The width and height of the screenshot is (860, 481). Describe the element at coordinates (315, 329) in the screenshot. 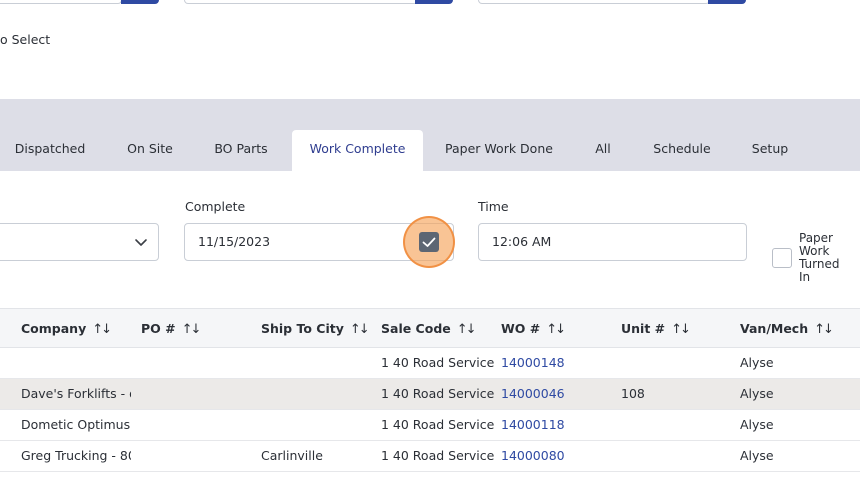

I see `col-header-ship-to-city: Ship To City ↑↓` at that location.